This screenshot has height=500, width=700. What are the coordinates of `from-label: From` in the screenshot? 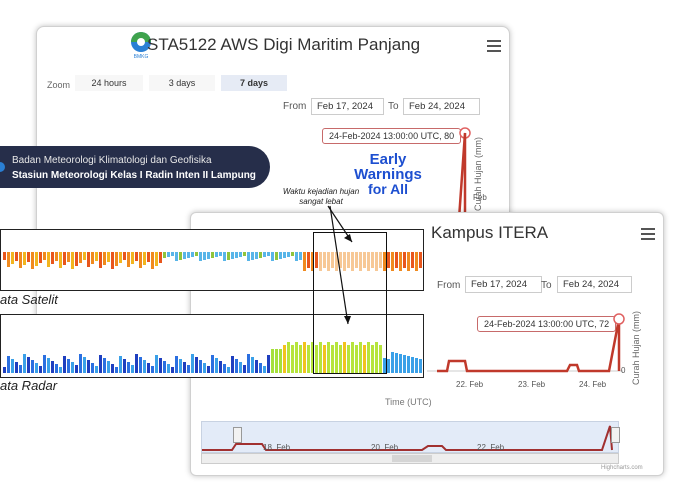 It's located at (295, 106).